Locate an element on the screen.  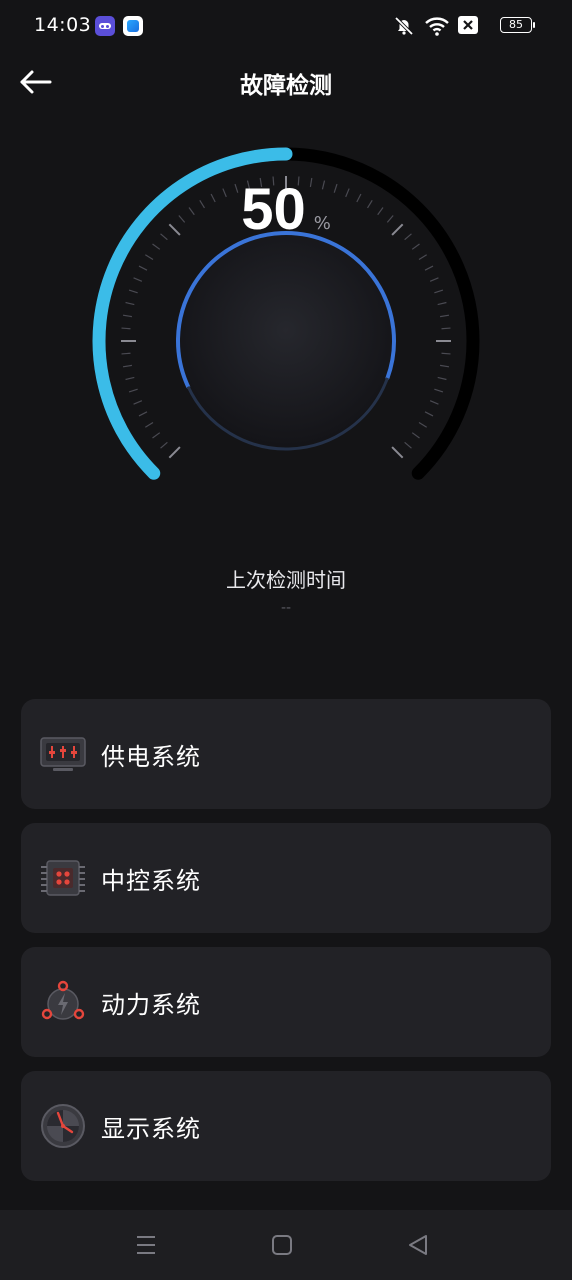
nav-back-button is located at coordinates (418, 1245).